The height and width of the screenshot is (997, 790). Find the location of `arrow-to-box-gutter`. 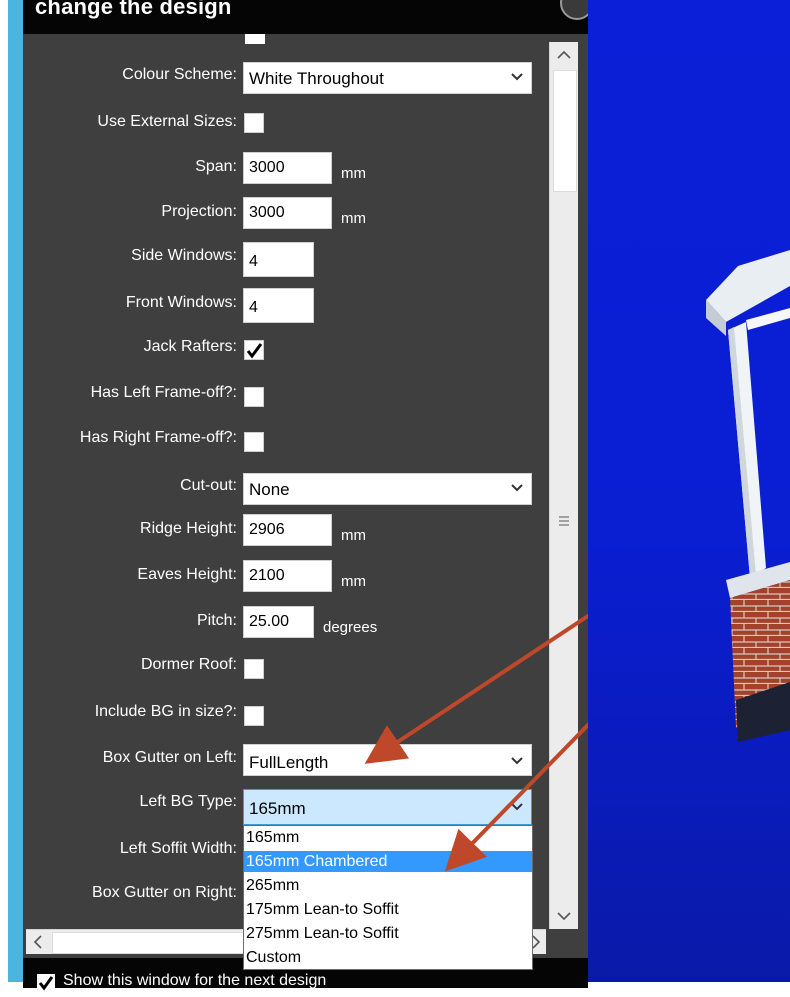

arrow-to-box-gutter is located at coordinates (483, 685).